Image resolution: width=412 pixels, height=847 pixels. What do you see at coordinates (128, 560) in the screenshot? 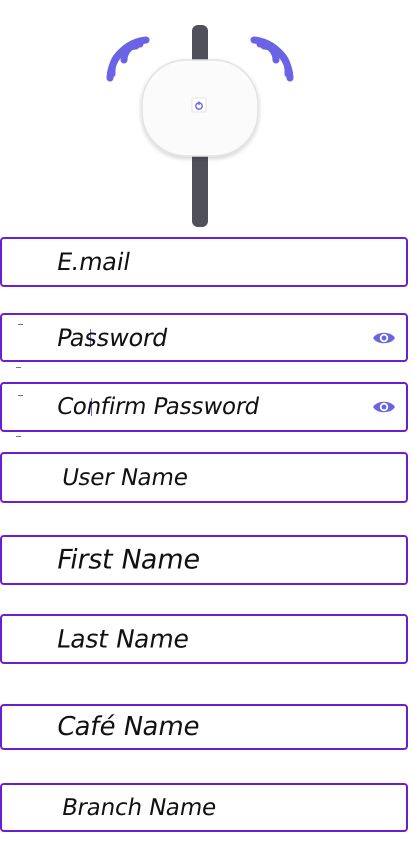
I see `first-name-placeholder: First Name` at bounding box center [128, 560].